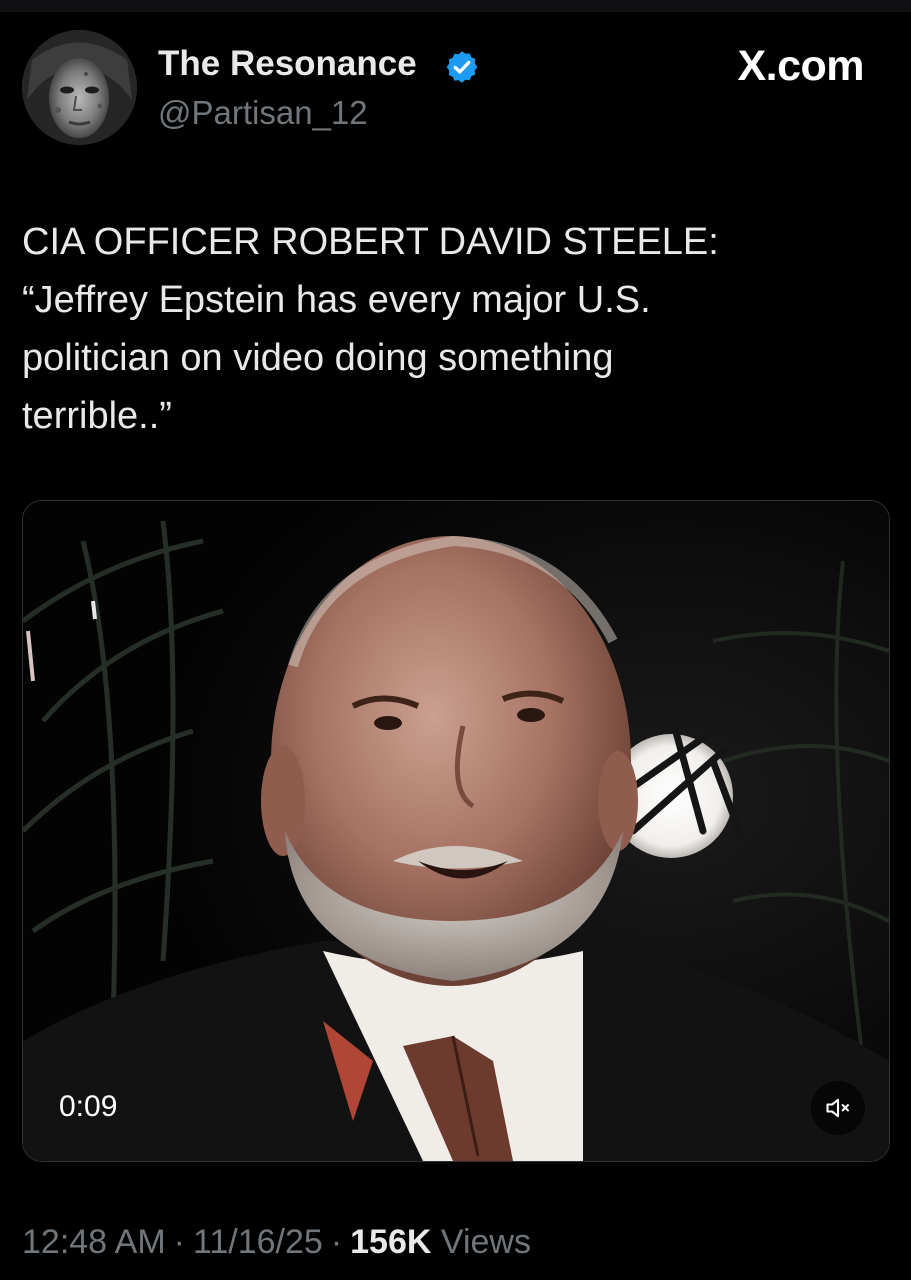  I want to click on author-handle: @Partisan_12, so click(263, 113).